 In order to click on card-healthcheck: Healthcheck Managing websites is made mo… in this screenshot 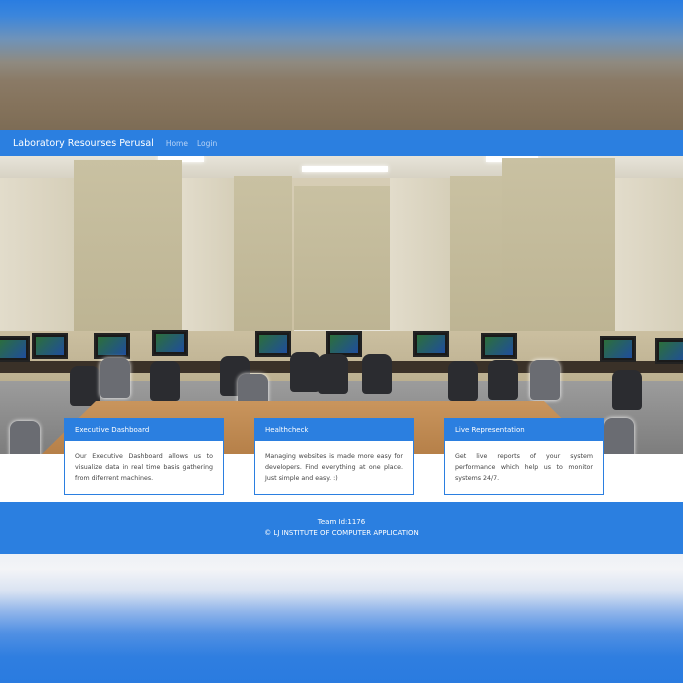, I will do `click(334, 456)`.